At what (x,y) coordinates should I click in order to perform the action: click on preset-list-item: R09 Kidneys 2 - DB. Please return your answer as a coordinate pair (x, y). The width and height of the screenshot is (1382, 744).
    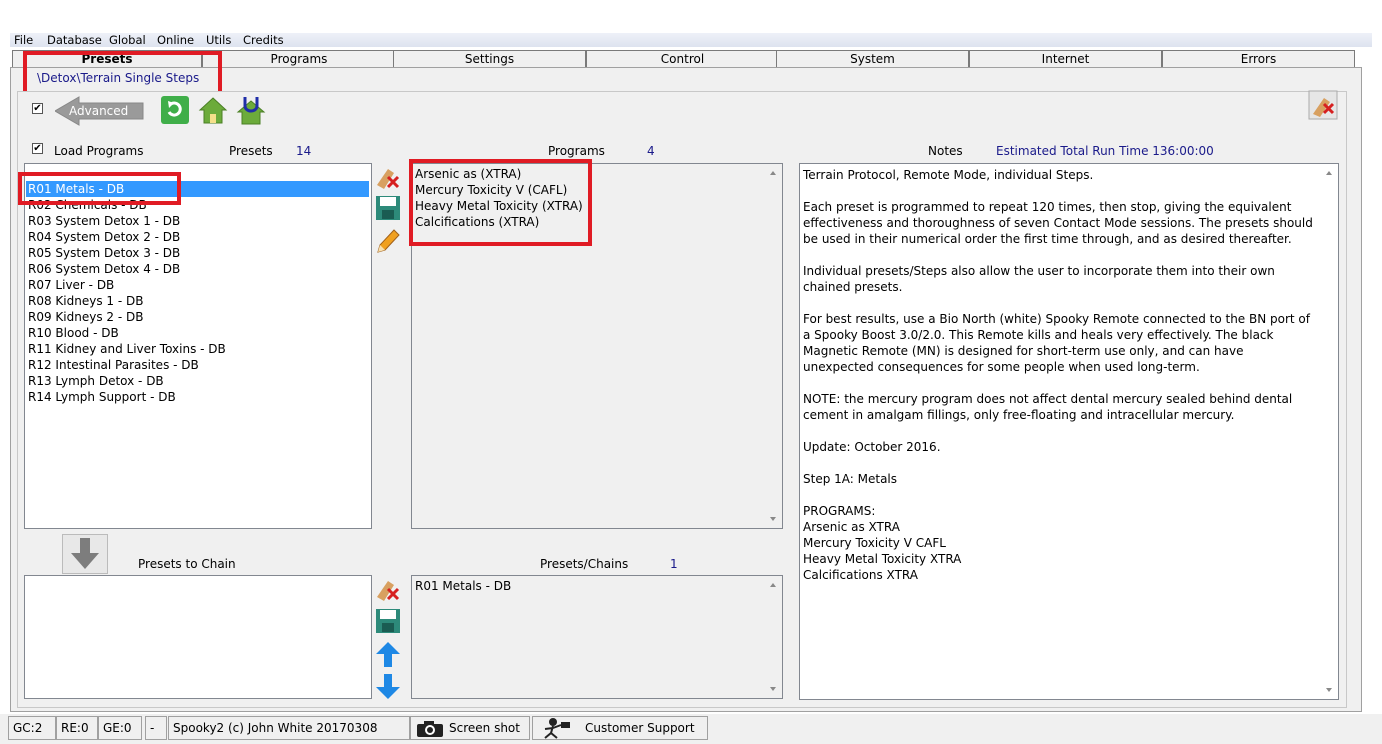
    Looking at the image, I should click on (85, 317).